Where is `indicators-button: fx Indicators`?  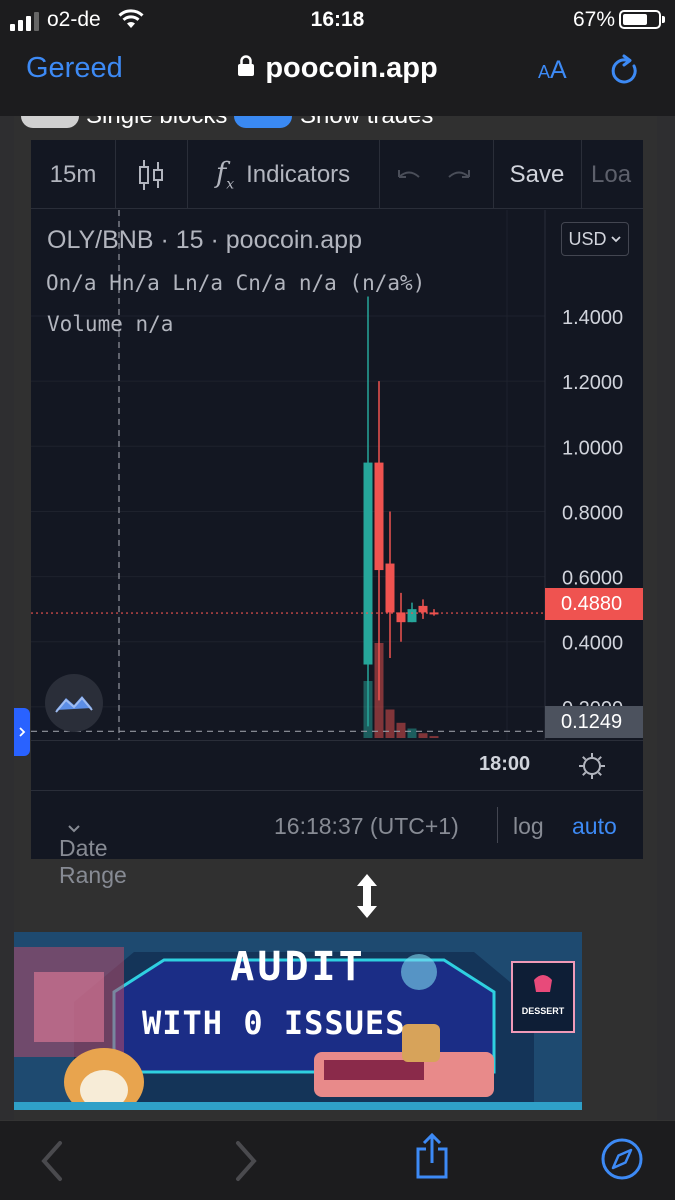 indicators-button: fx Indicators is located at coordinates (283, 174).